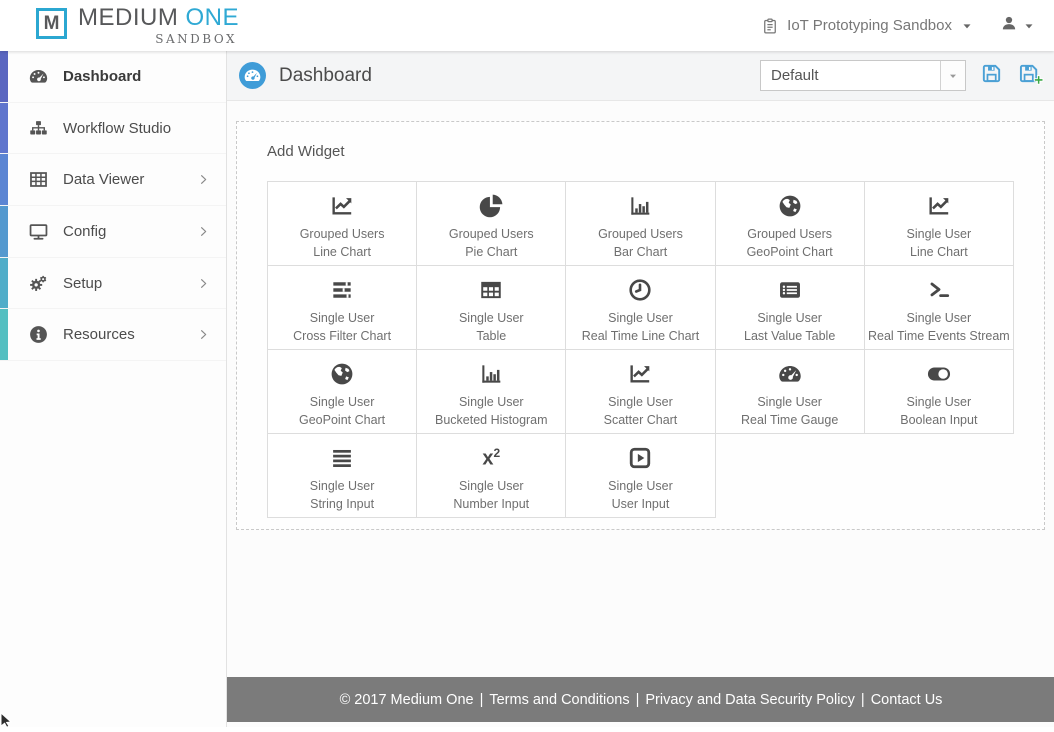 The width and height of the screenshot is (1054, 732). I want to click on widget-type-label: User Input, so click(640, 504).